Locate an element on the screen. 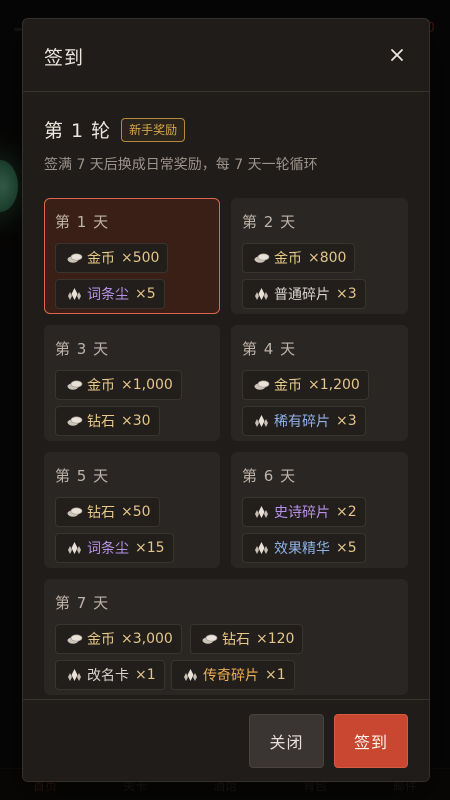  reward-chip: 词条尘 ×5 is located at coordinates (110, 294).